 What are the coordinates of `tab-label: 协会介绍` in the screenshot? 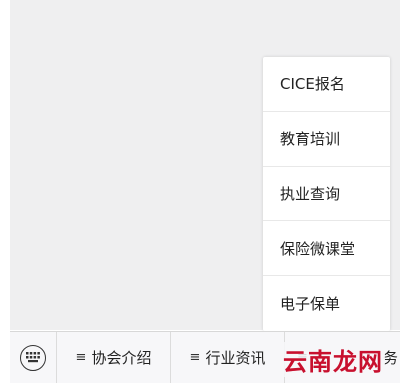 It's located at (121, 358).